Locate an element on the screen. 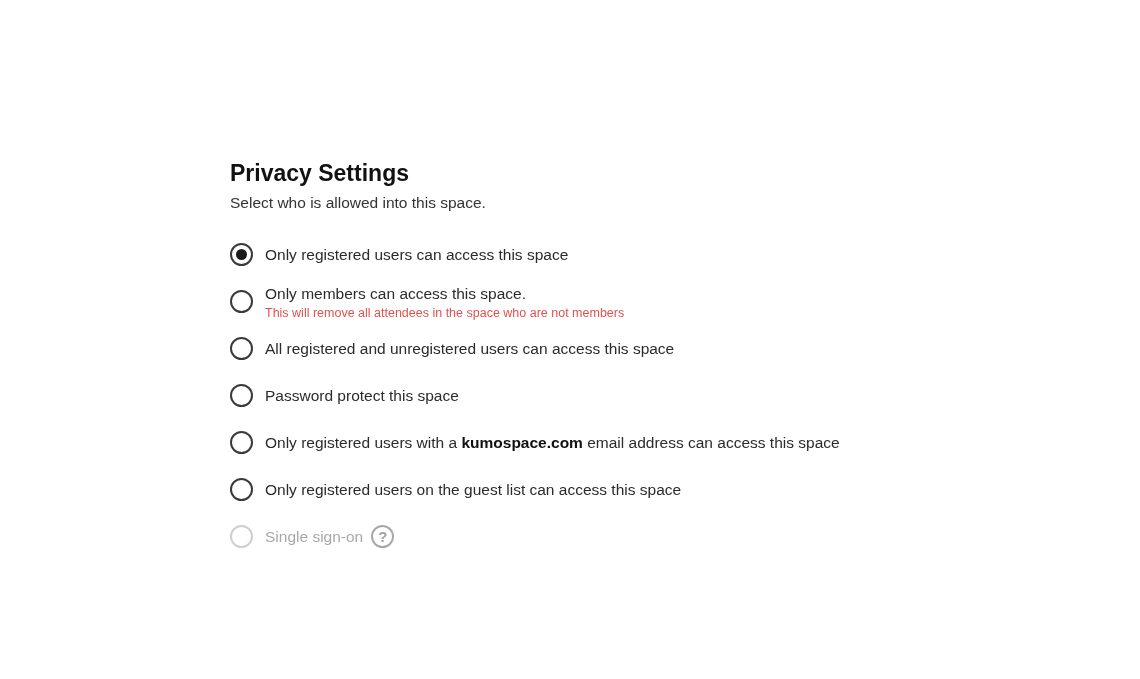 The image size is (1140, 679). option-label: All registered and unregistered users can access this space is located at coordinates (470, 349).